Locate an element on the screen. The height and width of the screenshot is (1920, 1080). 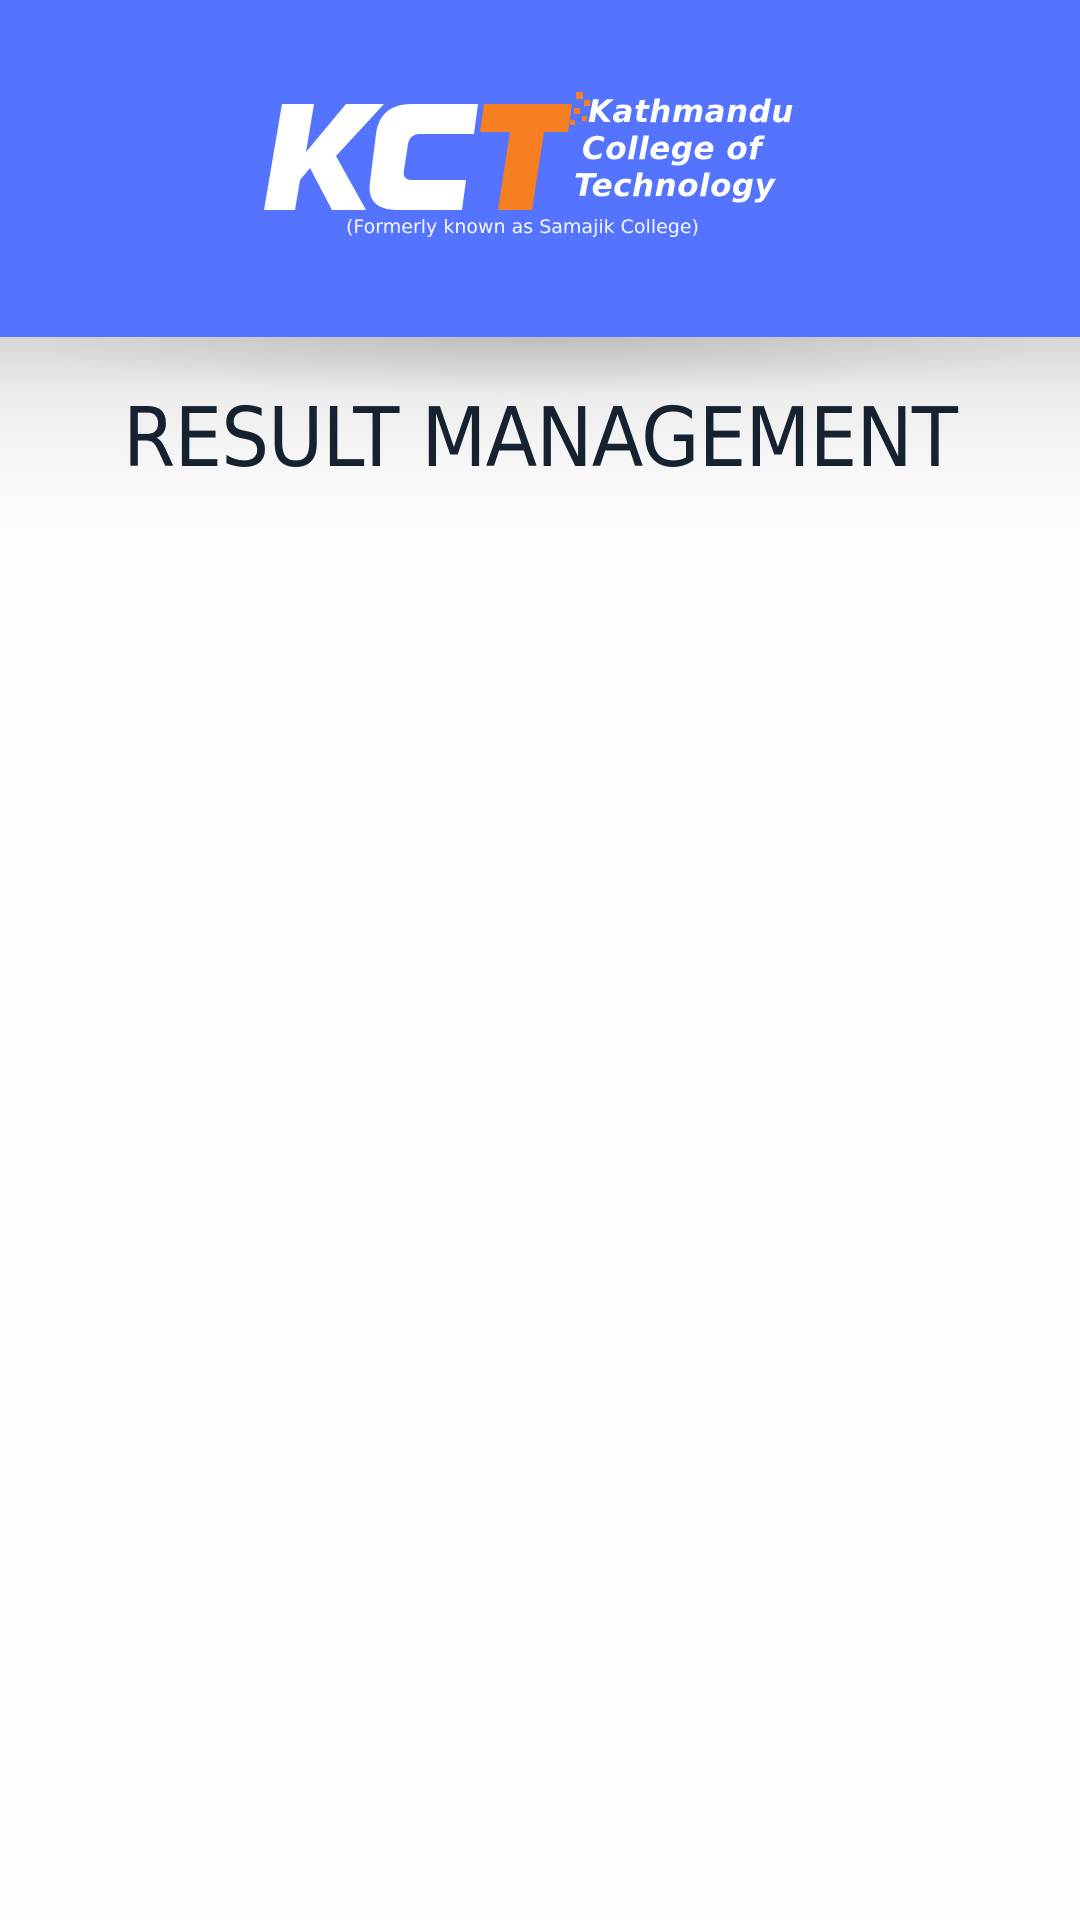
logo-name-line-2: College of is located at coordinates (672, 149).